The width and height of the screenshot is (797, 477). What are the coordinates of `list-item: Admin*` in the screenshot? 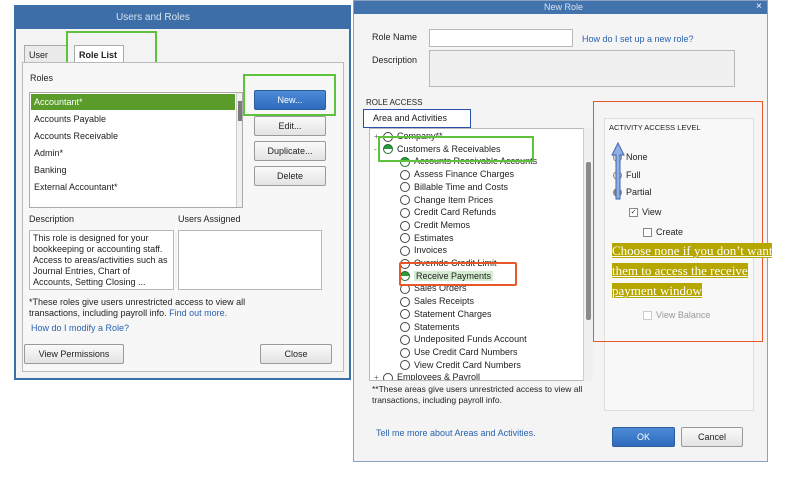 It's located at (133, 153).